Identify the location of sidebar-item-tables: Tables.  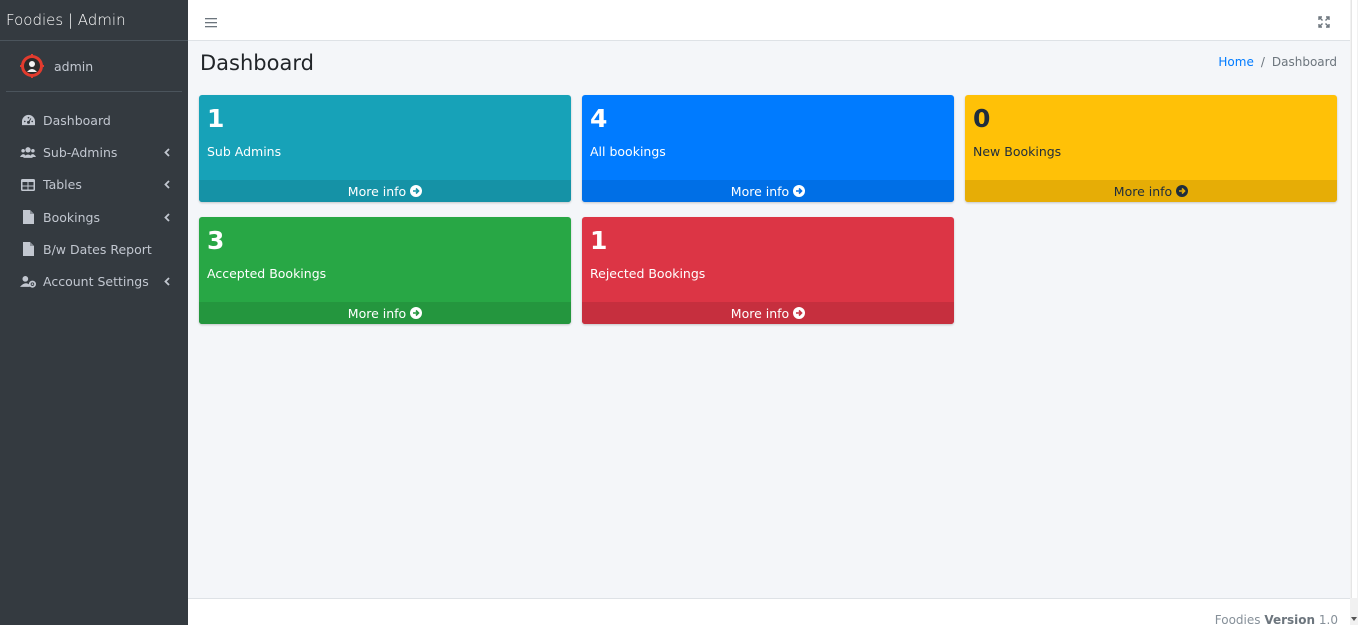
(94, 185).